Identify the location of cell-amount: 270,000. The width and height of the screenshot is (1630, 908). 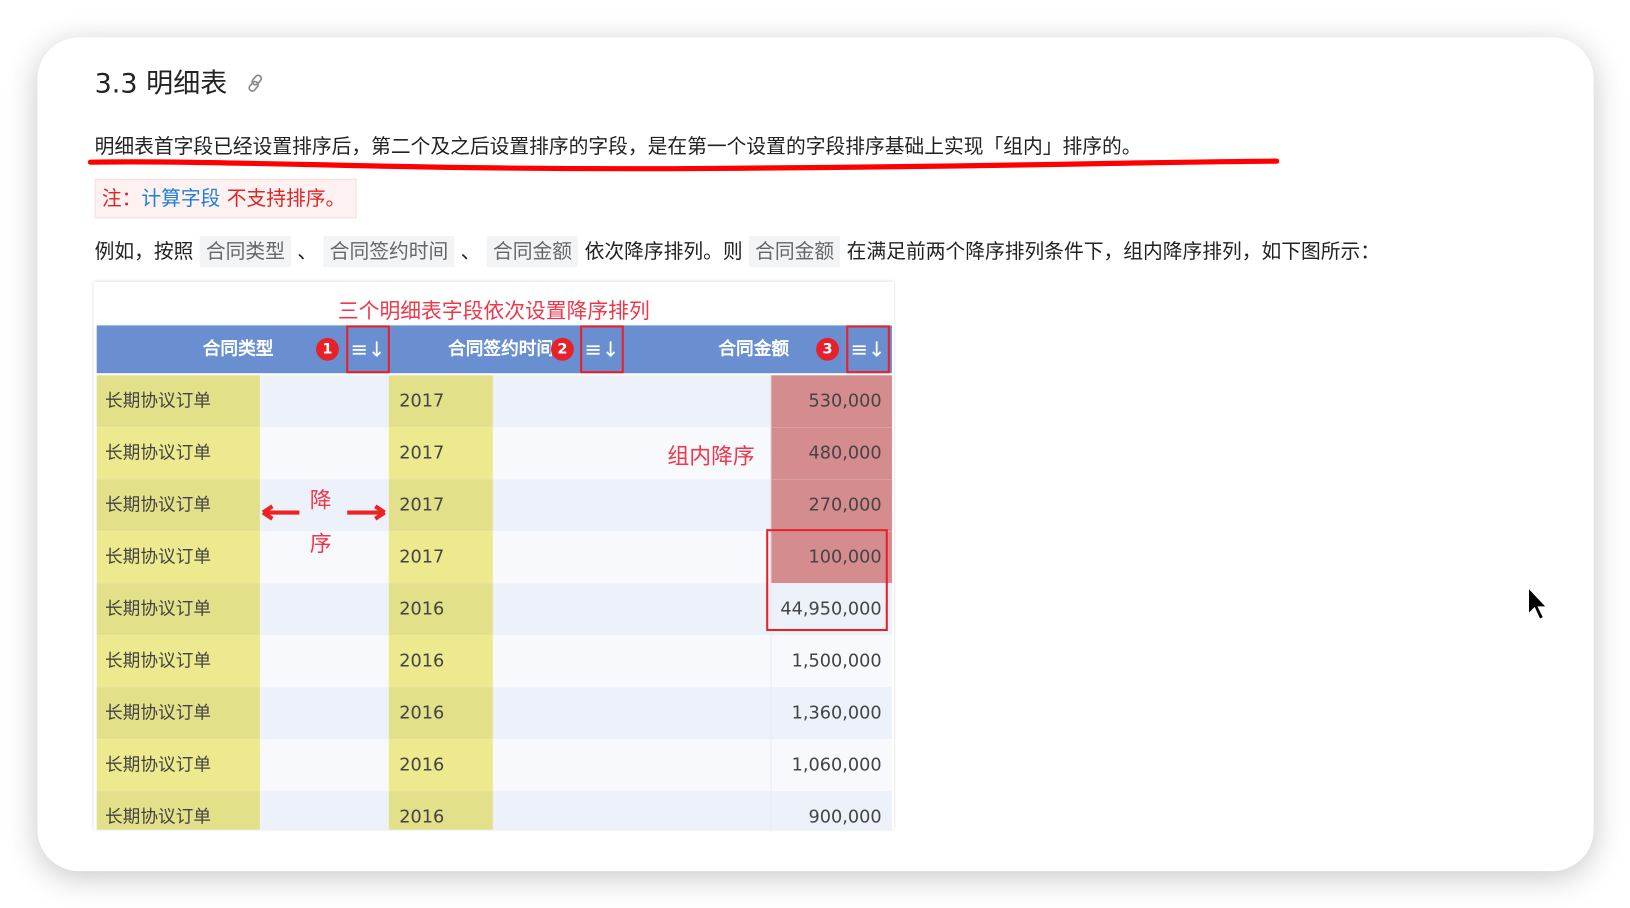
(831, 505).